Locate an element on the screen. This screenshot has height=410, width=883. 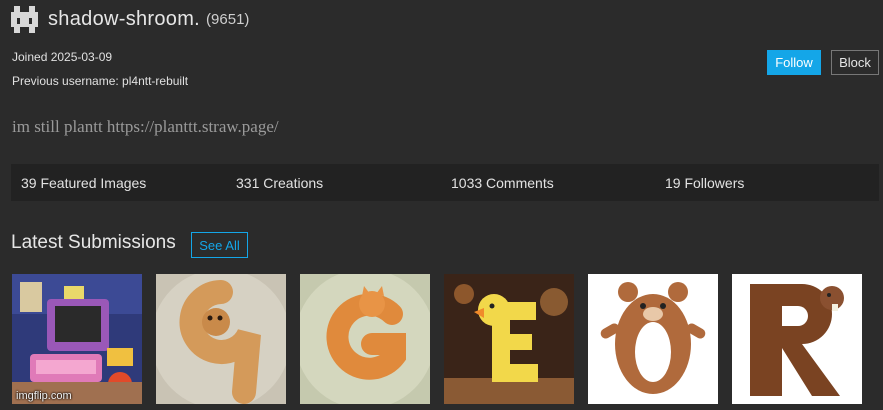
latest-submissions-heading: Latest Submissions is located at coordinates (93, 242).